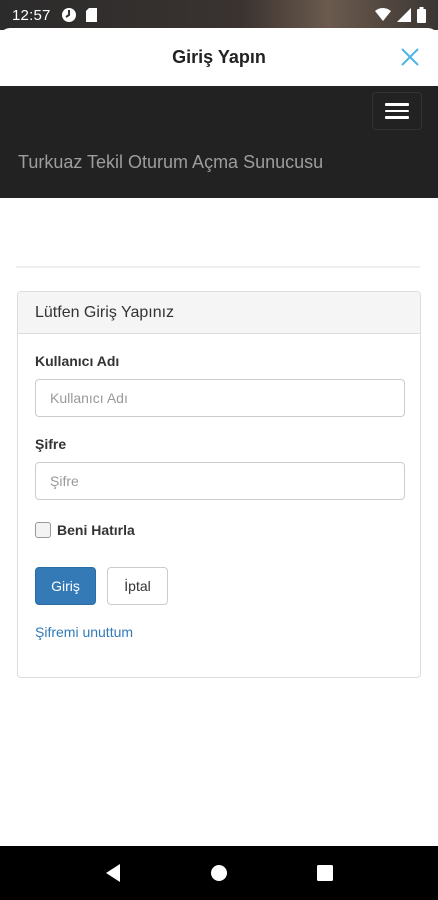 The height and width of the screenshot is (900, 438). I want to click on username-label: Kullanıcı Adı, so click(77, 361).